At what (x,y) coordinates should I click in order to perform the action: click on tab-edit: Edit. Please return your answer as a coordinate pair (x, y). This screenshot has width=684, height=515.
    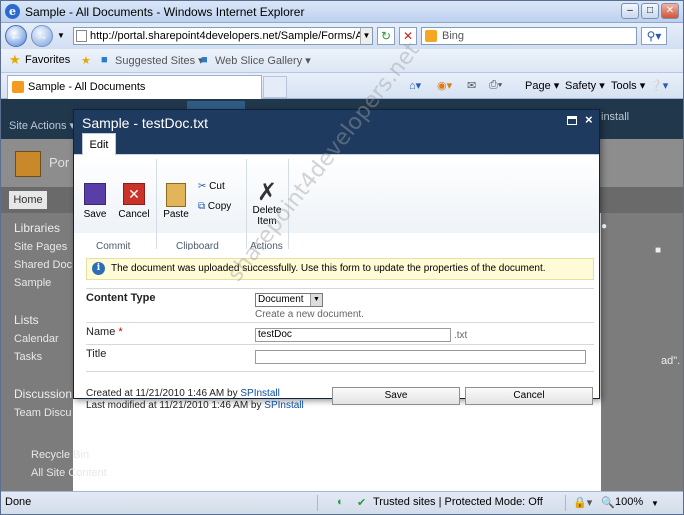
    Looking at the image, I should click on (99, 144).